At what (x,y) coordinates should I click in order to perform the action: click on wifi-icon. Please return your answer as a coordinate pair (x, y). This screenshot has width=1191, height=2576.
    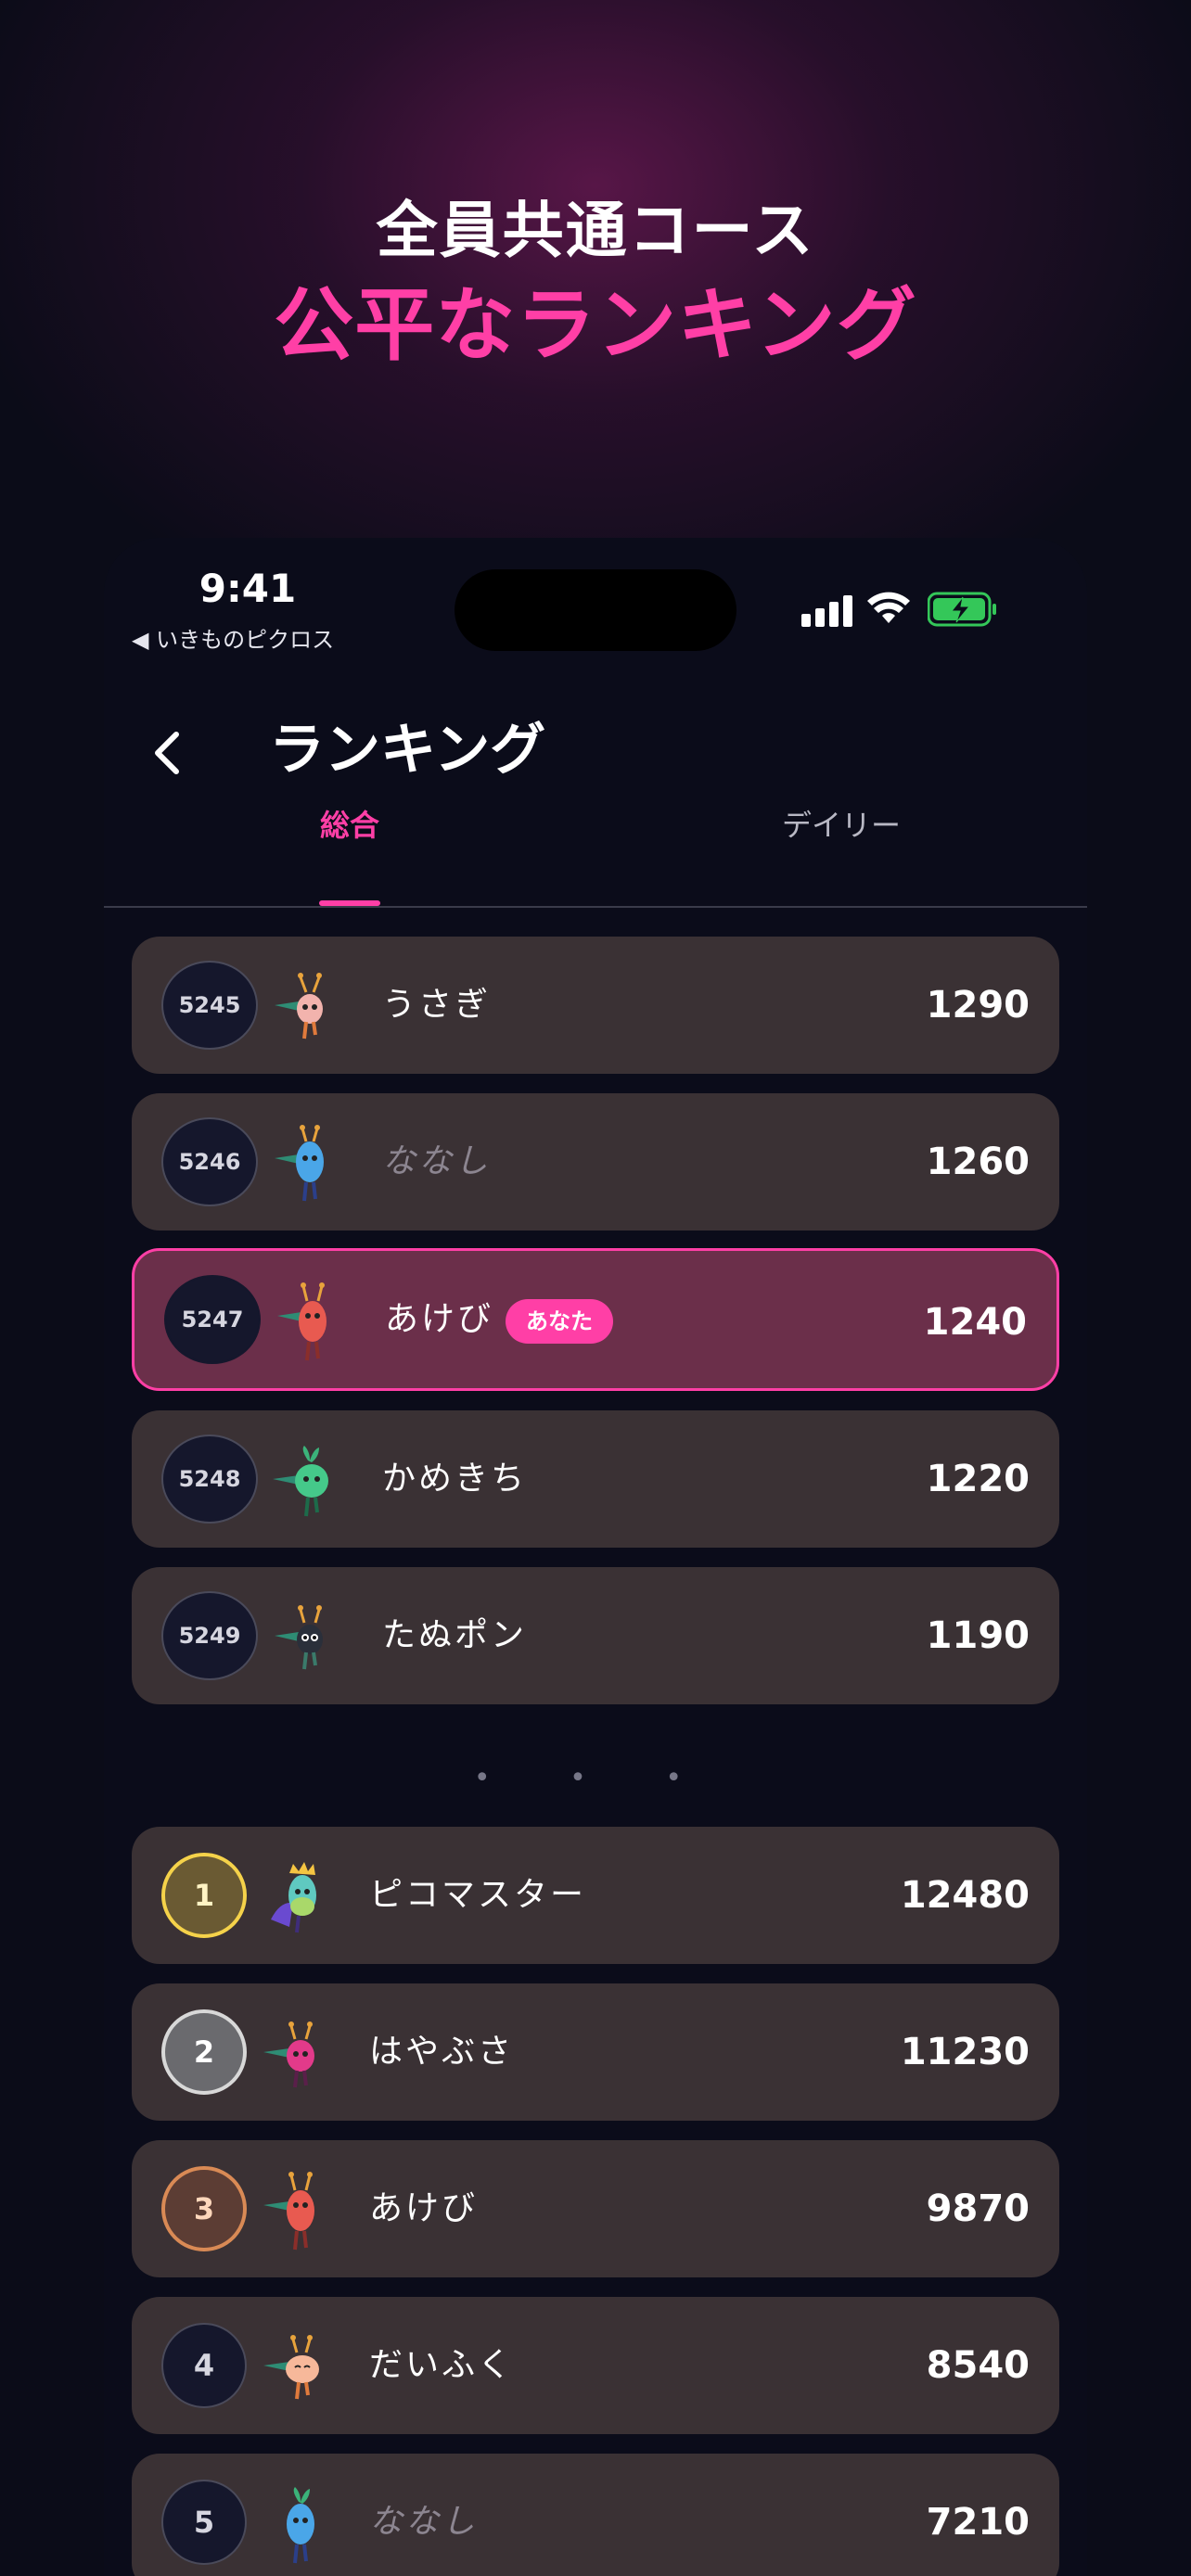
    Looking at the image, I should click on (888, 608).